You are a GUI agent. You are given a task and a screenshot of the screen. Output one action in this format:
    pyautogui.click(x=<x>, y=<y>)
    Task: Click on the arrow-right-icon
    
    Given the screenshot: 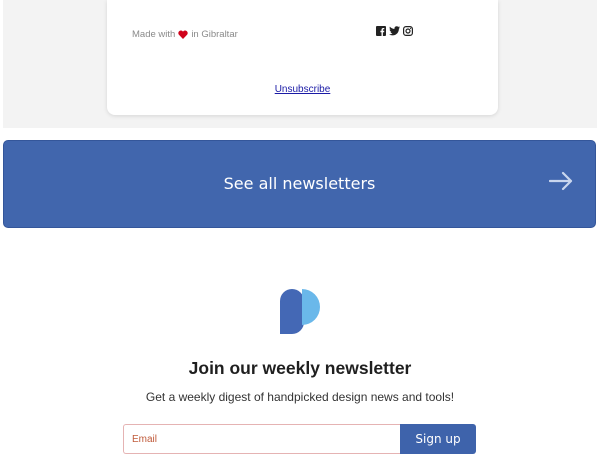 What is the action you would take?
    pyautogui.click(x=560, y=183)
    